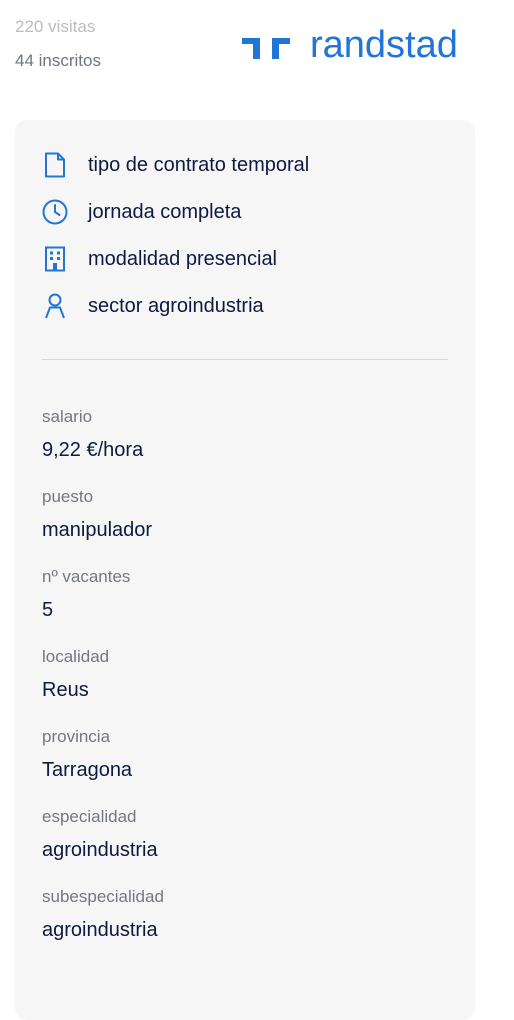 The height and width of the screenshot is (1020, 514). Describe the element at coordinates (165, 212) in the screenshot. I see `feature-label: jornada completa` at that location.